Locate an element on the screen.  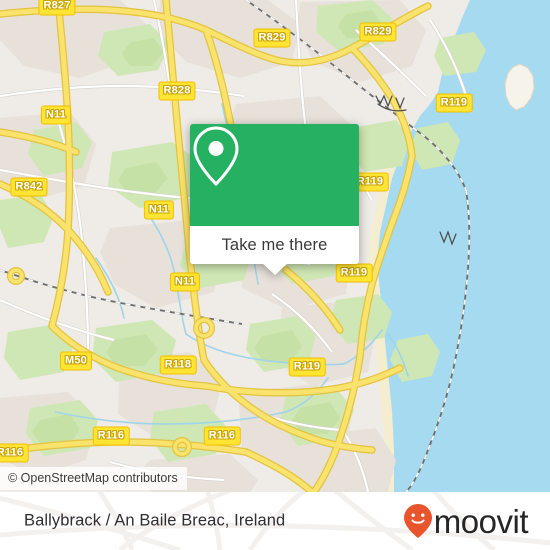
popup-action-area: Take me there is located at coordinates (274, 250).